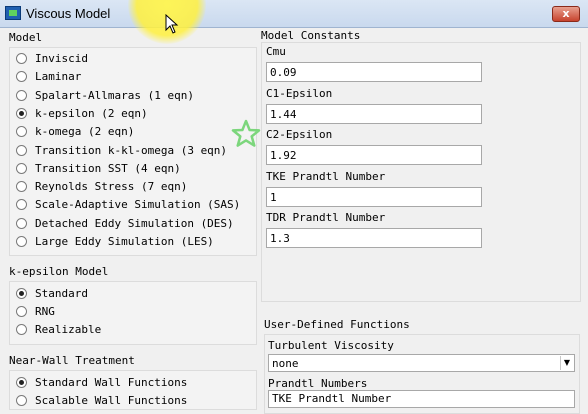  I want to click on star-icon, so click(246, 133).